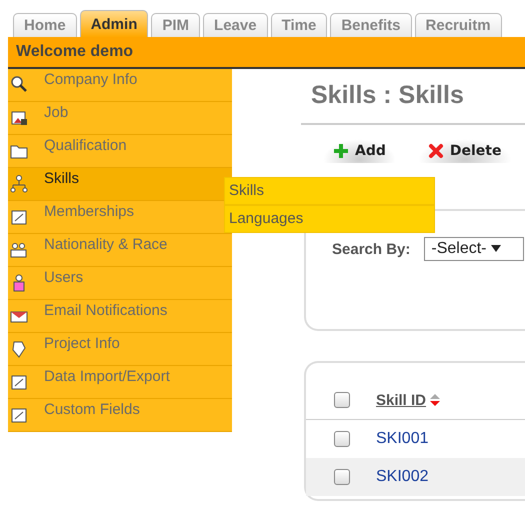 The width and height of the screenshot is (525, 526). I want to click on select-all-checkbox, so click(342, 400).